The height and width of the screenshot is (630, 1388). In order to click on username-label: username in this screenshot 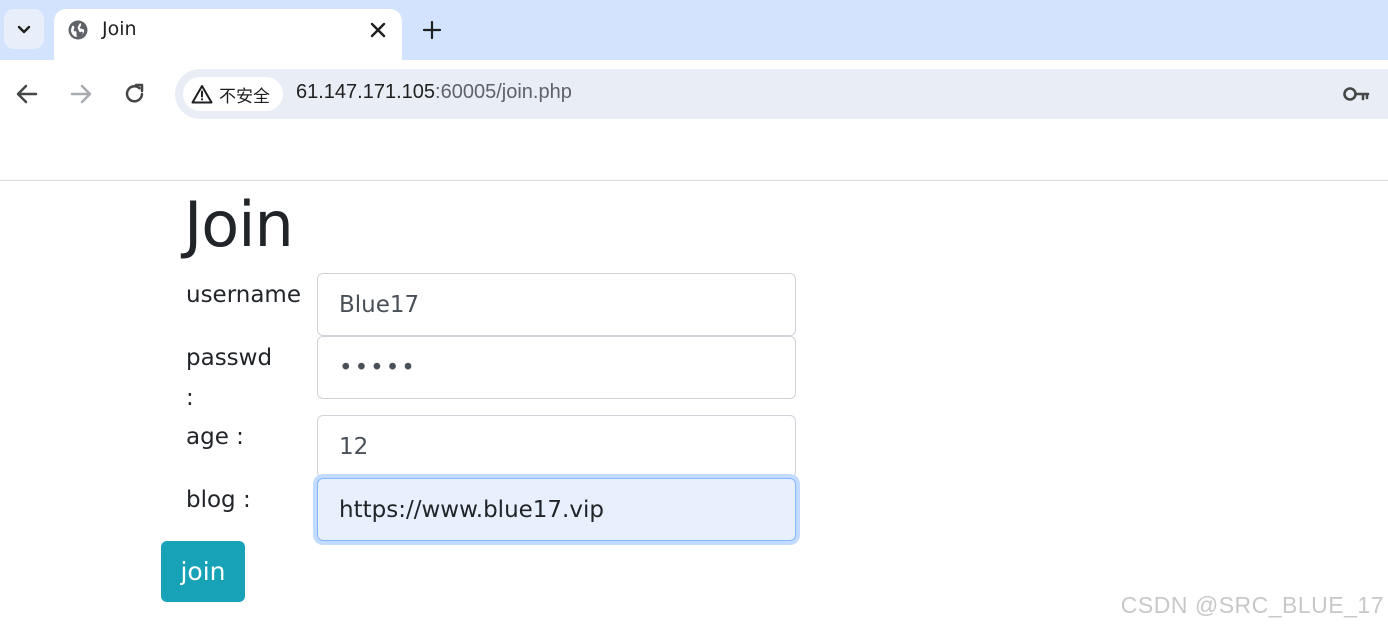, I will do `click(243, 295)`.